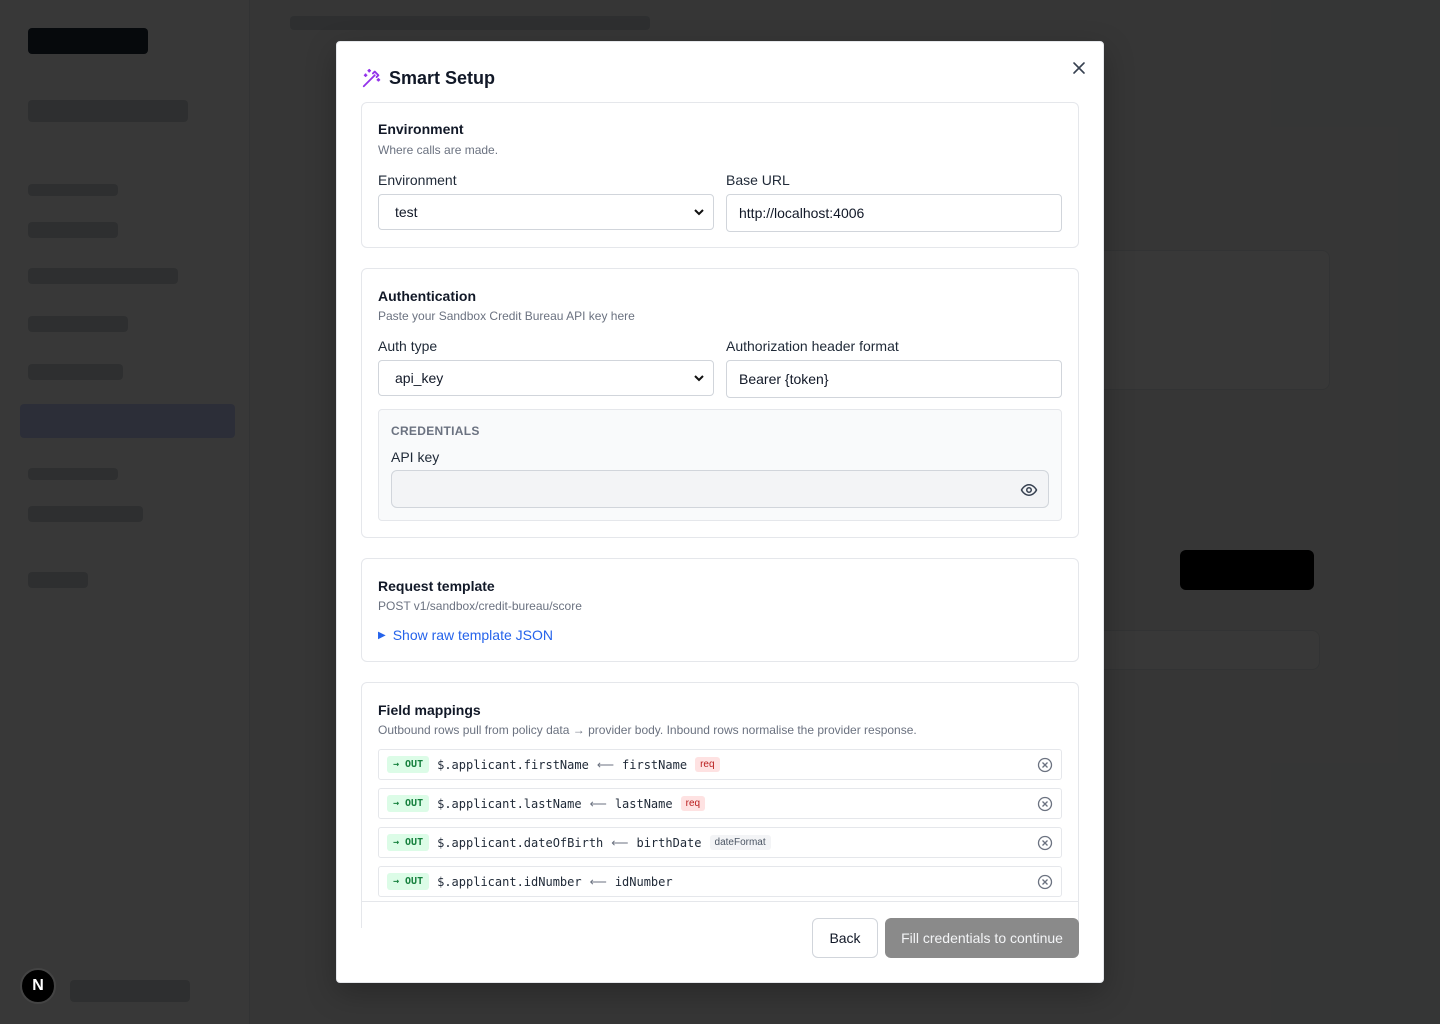 The image size is (1440, 1024). I want to click on header-format-input: Bearer {token}, so click(894, 379).